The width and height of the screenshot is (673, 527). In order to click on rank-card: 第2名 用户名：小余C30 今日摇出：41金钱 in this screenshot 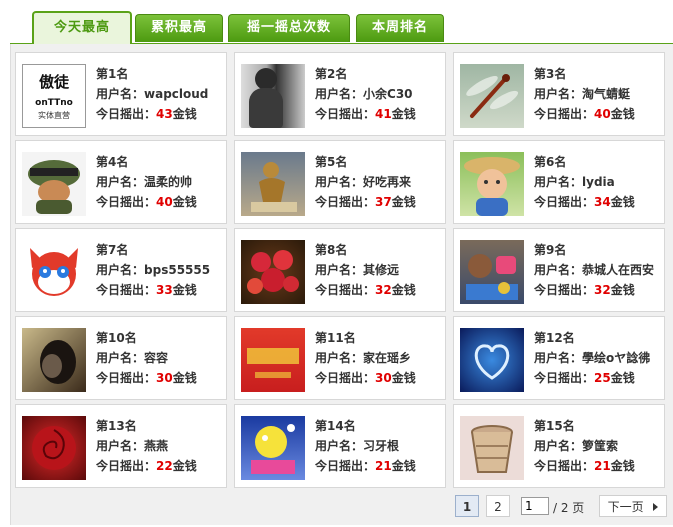, I will do `click(340, 94)`.